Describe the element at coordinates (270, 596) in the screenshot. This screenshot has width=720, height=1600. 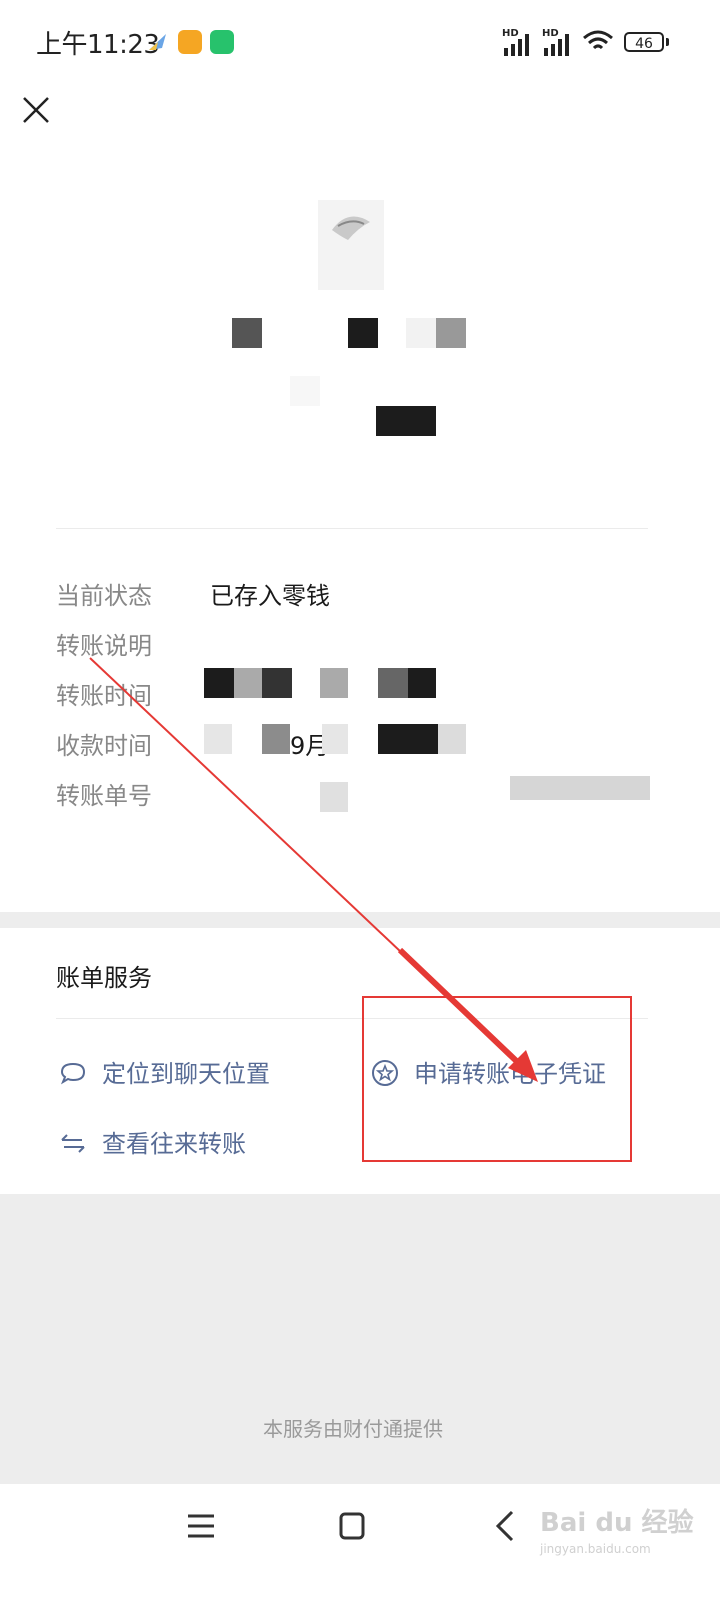
I see `status-value: 已存入零钱` at that location.